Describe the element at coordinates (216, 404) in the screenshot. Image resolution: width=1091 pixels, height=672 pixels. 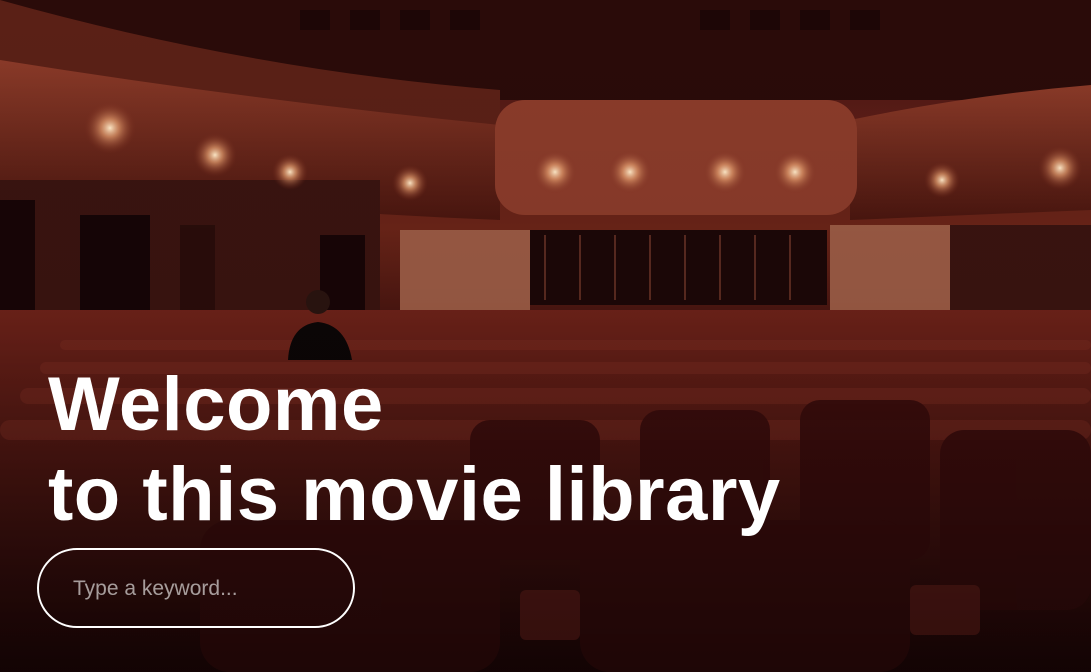
I see `hero-title-line1: Welcome` at that location.